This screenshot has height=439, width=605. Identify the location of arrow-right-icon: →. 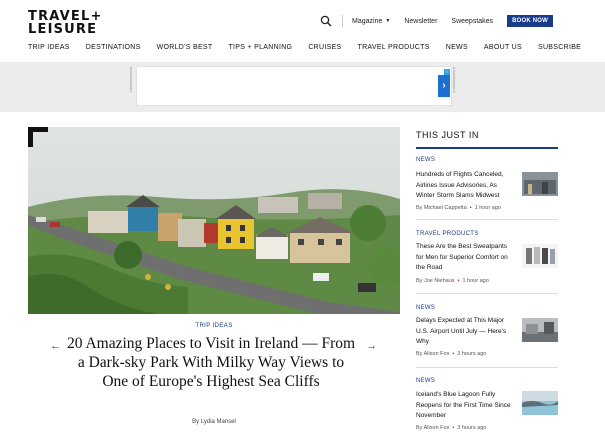
(371, 346).